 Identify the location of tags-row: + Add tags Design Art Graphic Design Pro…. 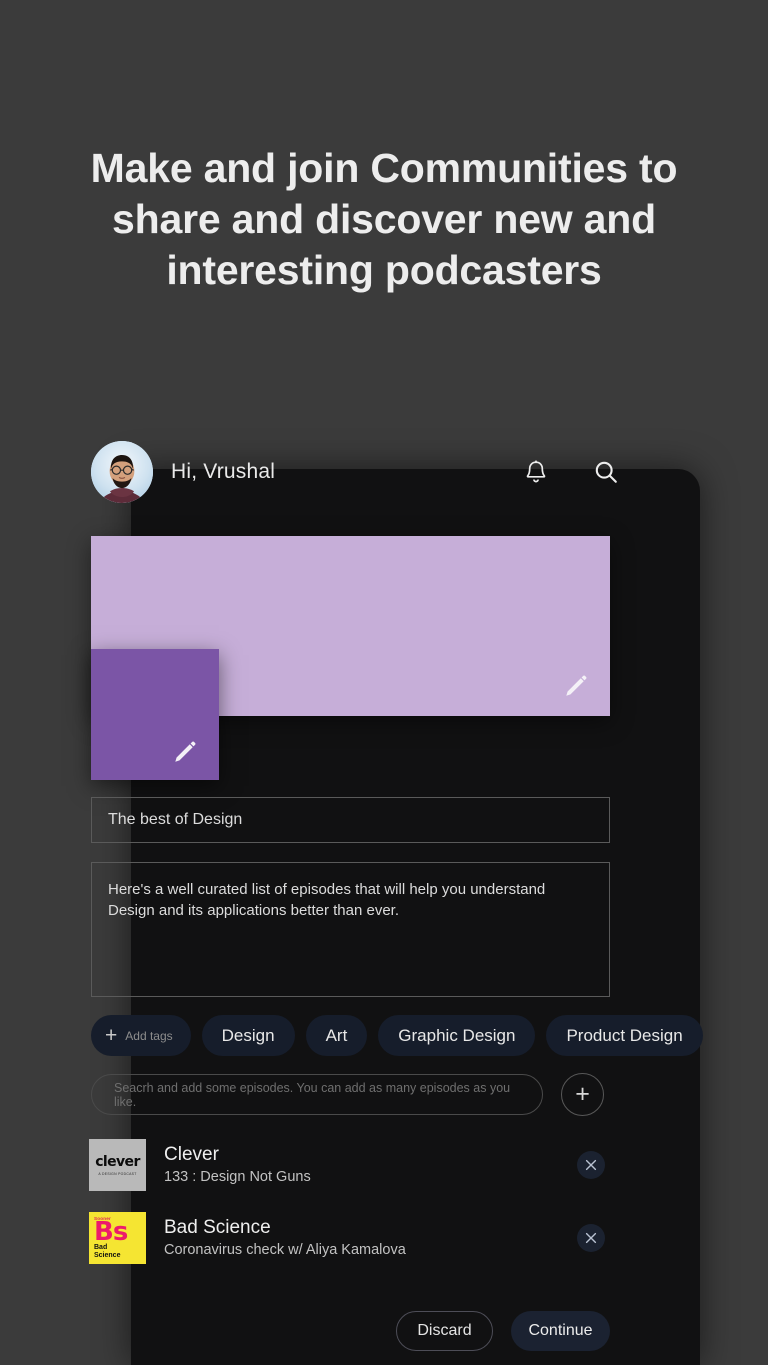
(401, 1035).